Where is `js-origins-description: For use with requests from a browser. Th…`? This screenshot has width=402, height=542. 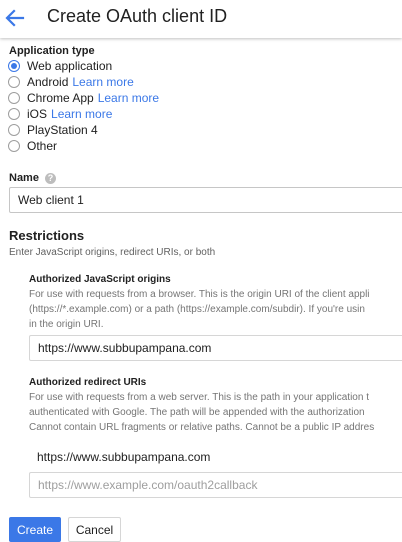 js-origins-description: For use with requests from a browser. Th… is located at coordinates (199, 309).